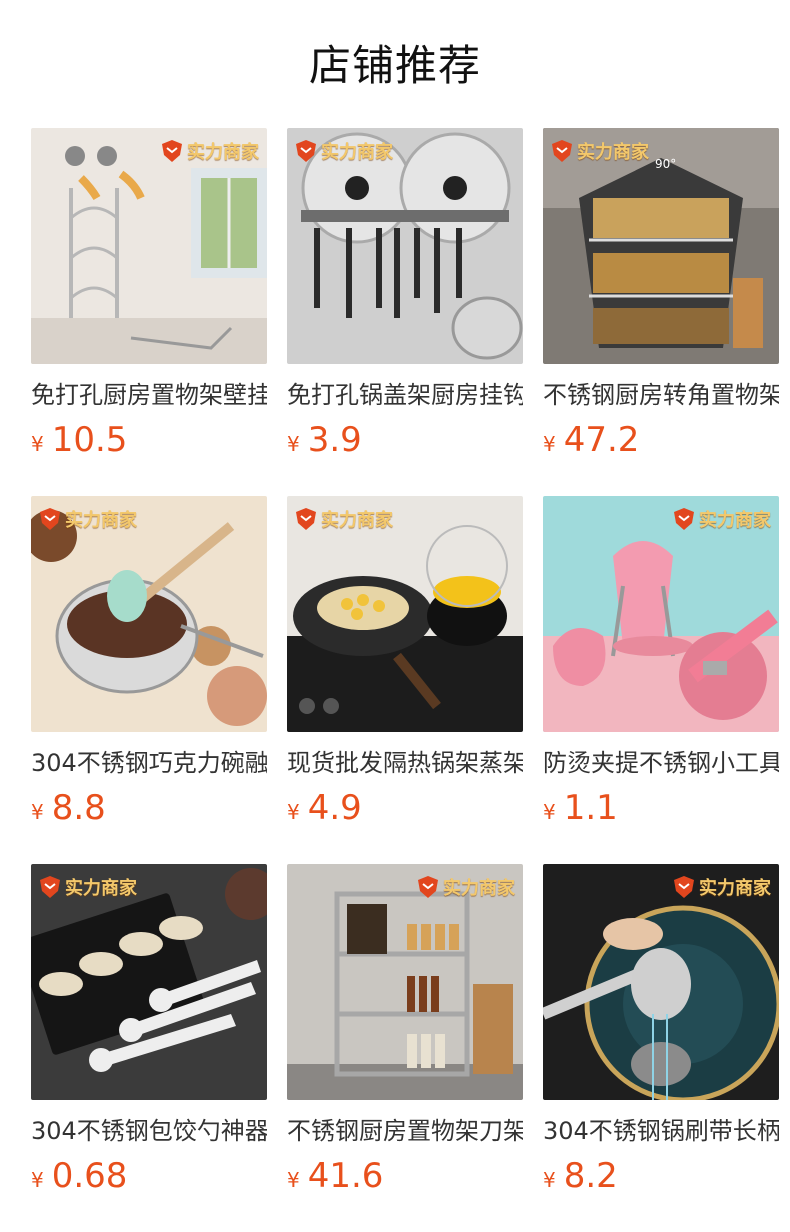 This screenshot has height=1232, width=790. What do you see at coordinates (149, 440) in the screenshot?
I see `product-price: ¥ 10.5` at bounding box center [149, 440].